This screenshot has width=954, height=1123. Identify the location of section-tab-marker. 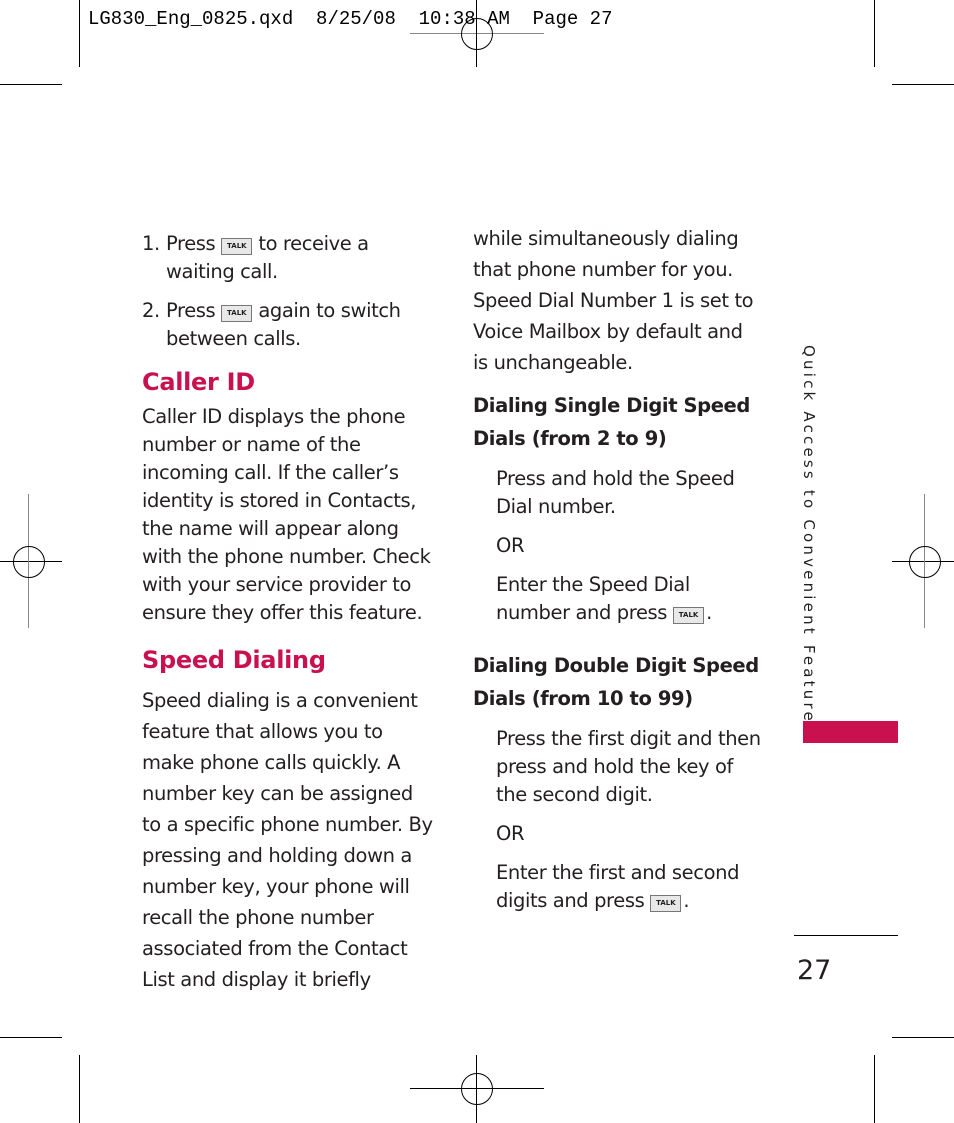
(850, 732).